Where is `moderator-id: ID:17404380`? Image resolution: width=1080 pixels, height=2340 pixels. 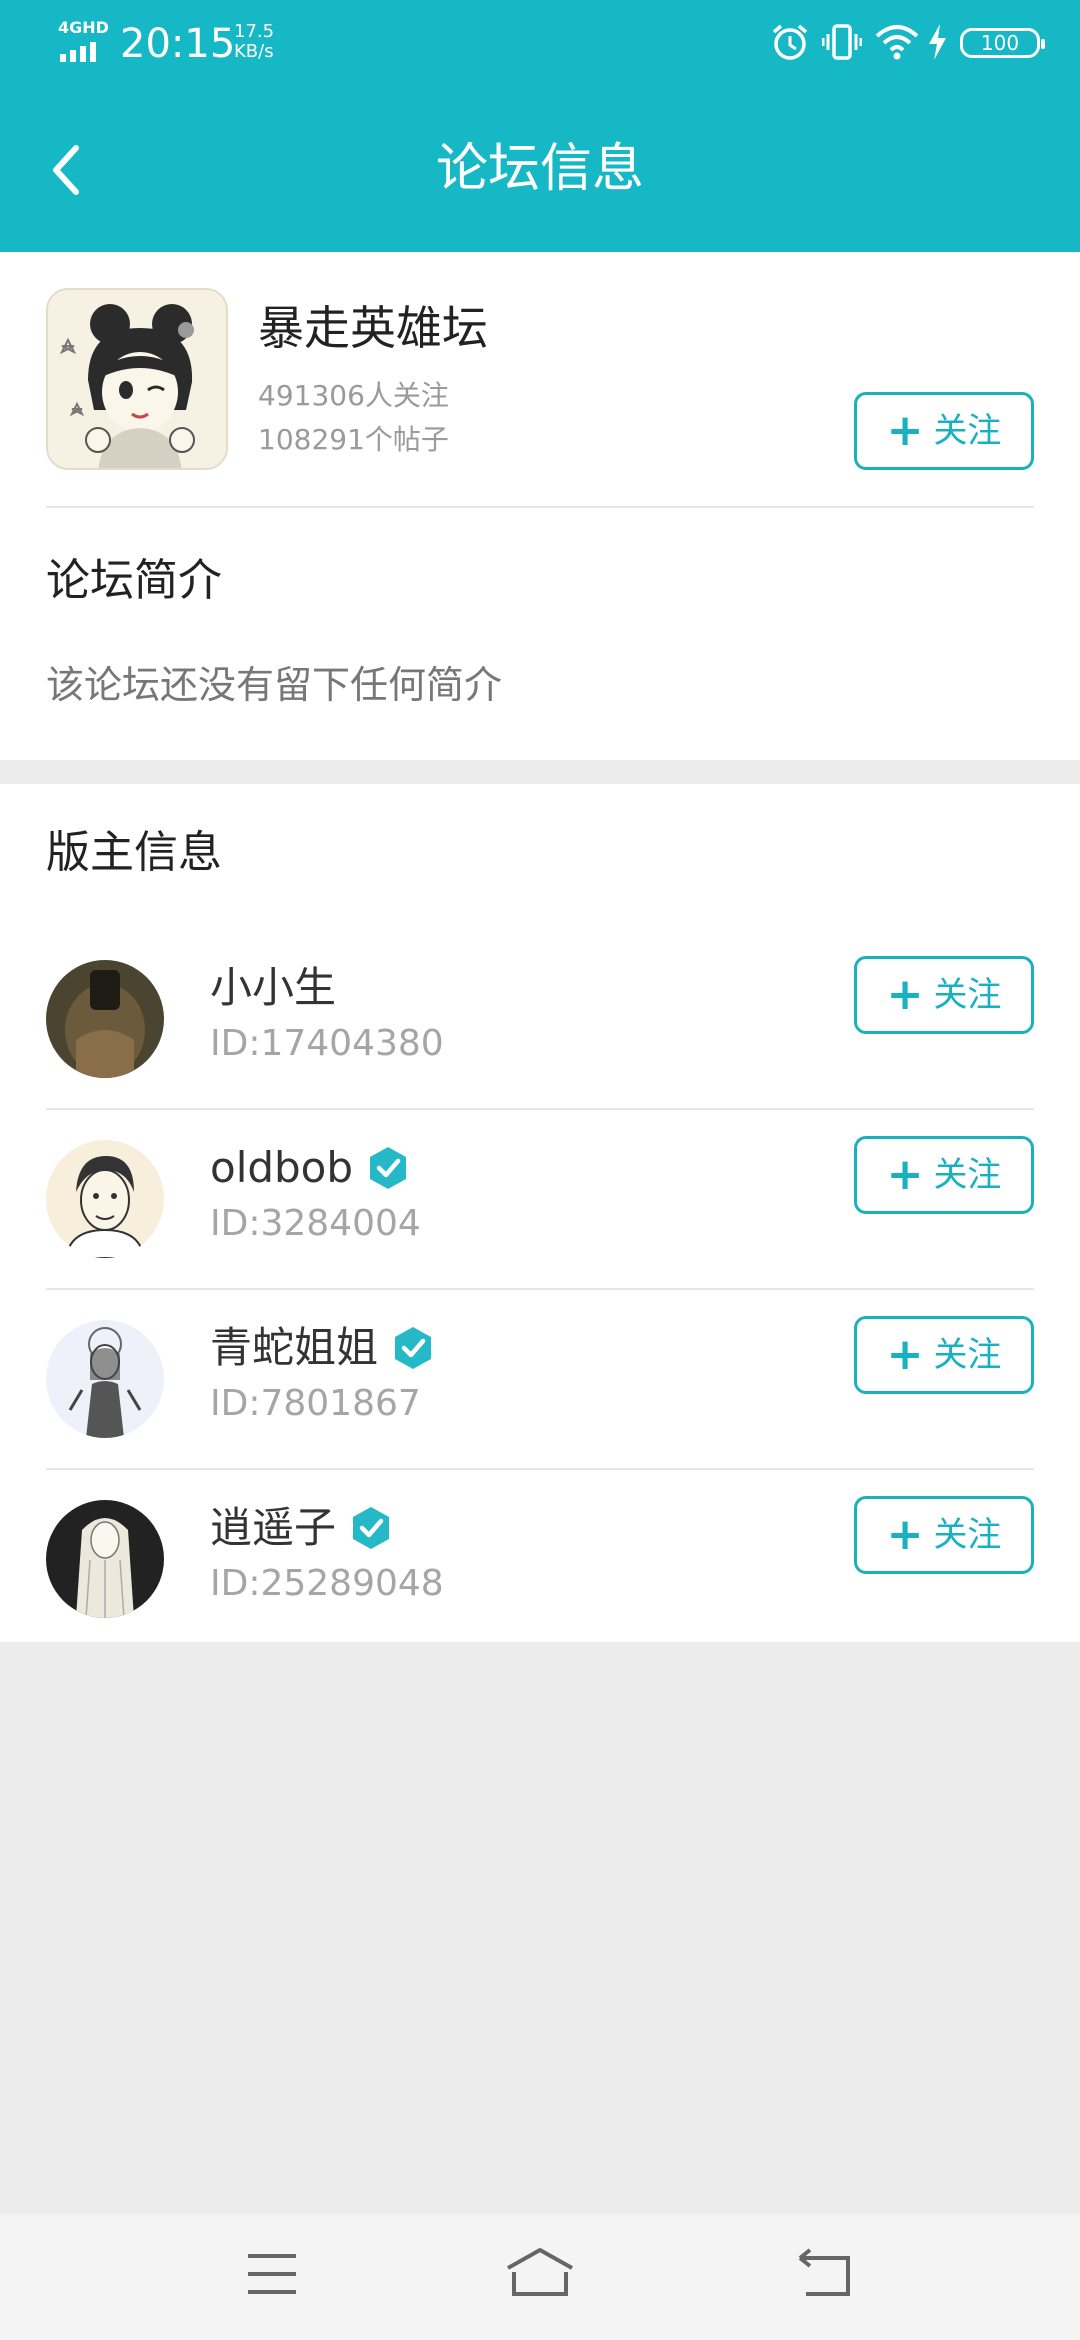 moderator-id: ID:17404380 is located at coordinates (327, 1043).